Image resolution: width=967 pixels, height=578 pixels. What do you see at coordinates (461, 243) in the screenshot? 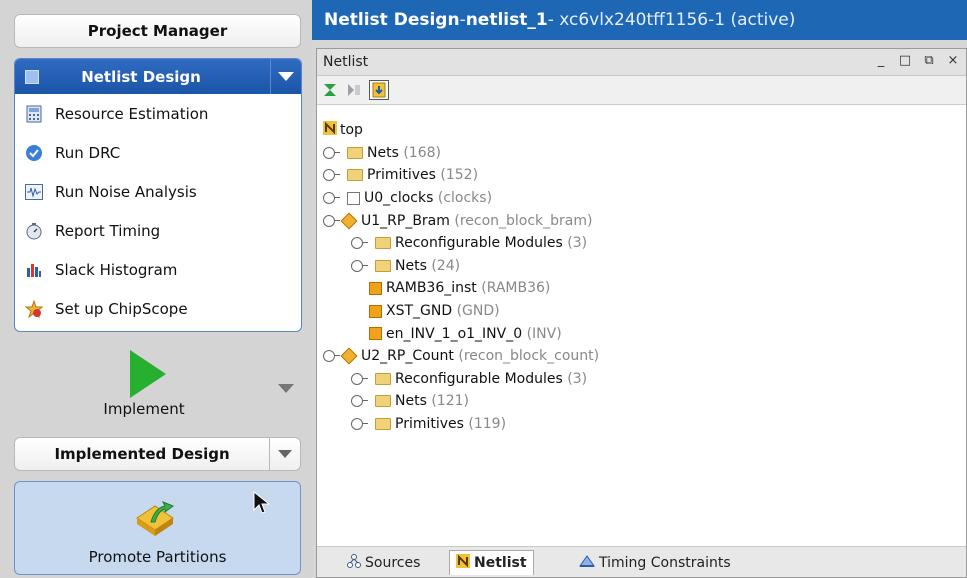
I see `tree-node-u1-modules: Reconfigurable Modules (3)` at bounding box center [461, 243].